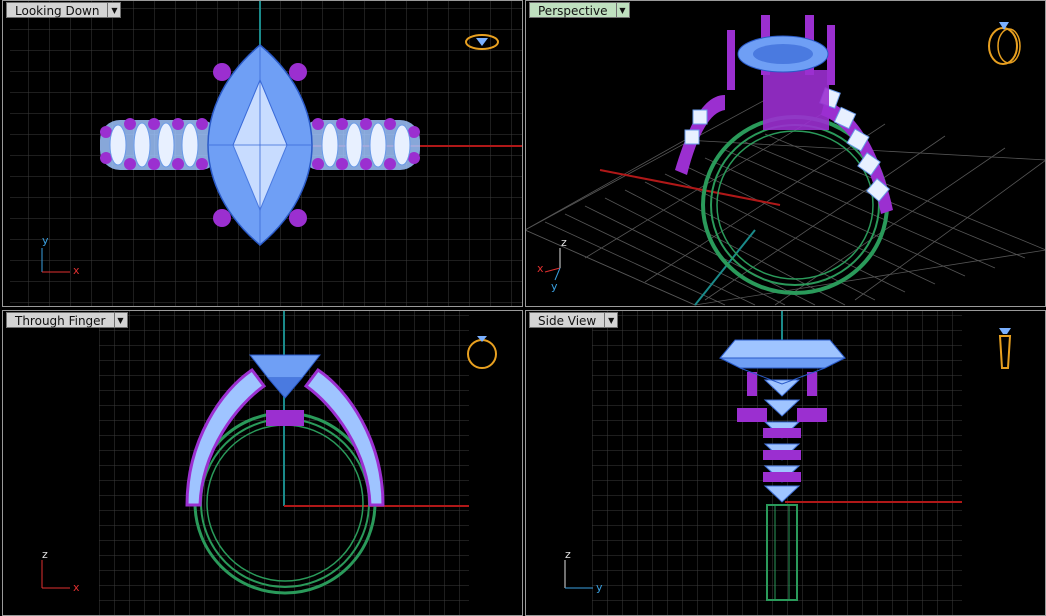 The width and height of the screenshot is (1046, 616). Describe the element at coordinates (360, 144) in the screenshot. I see `side-stones-right` at that location.